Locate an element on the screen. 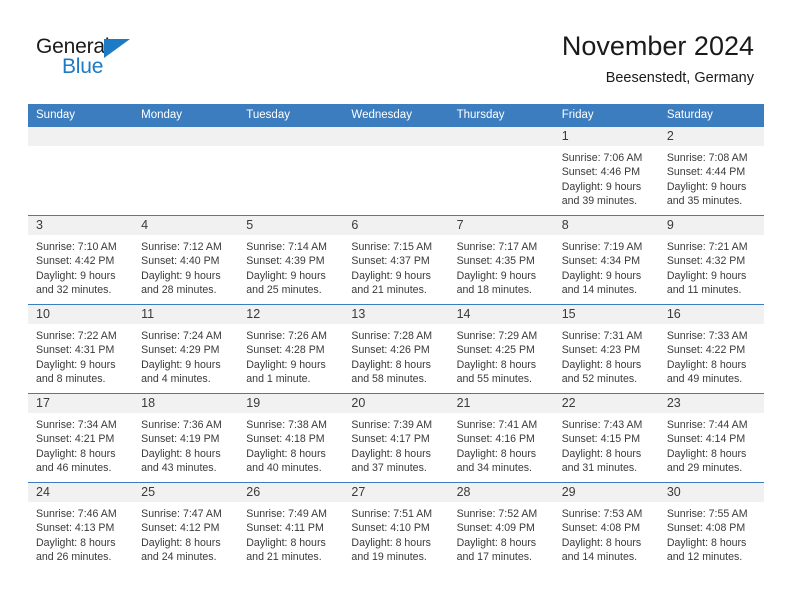 The width and height of the screenshot is (792, 612). sunrise-text: Sunrise: 7:17 AM is located at coordinates (497, 247).